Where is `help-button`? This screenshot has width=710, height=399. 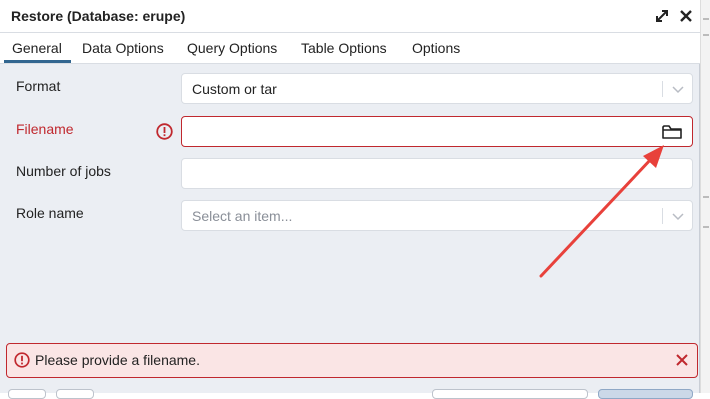 help-button is located at coordinates (27, 394).